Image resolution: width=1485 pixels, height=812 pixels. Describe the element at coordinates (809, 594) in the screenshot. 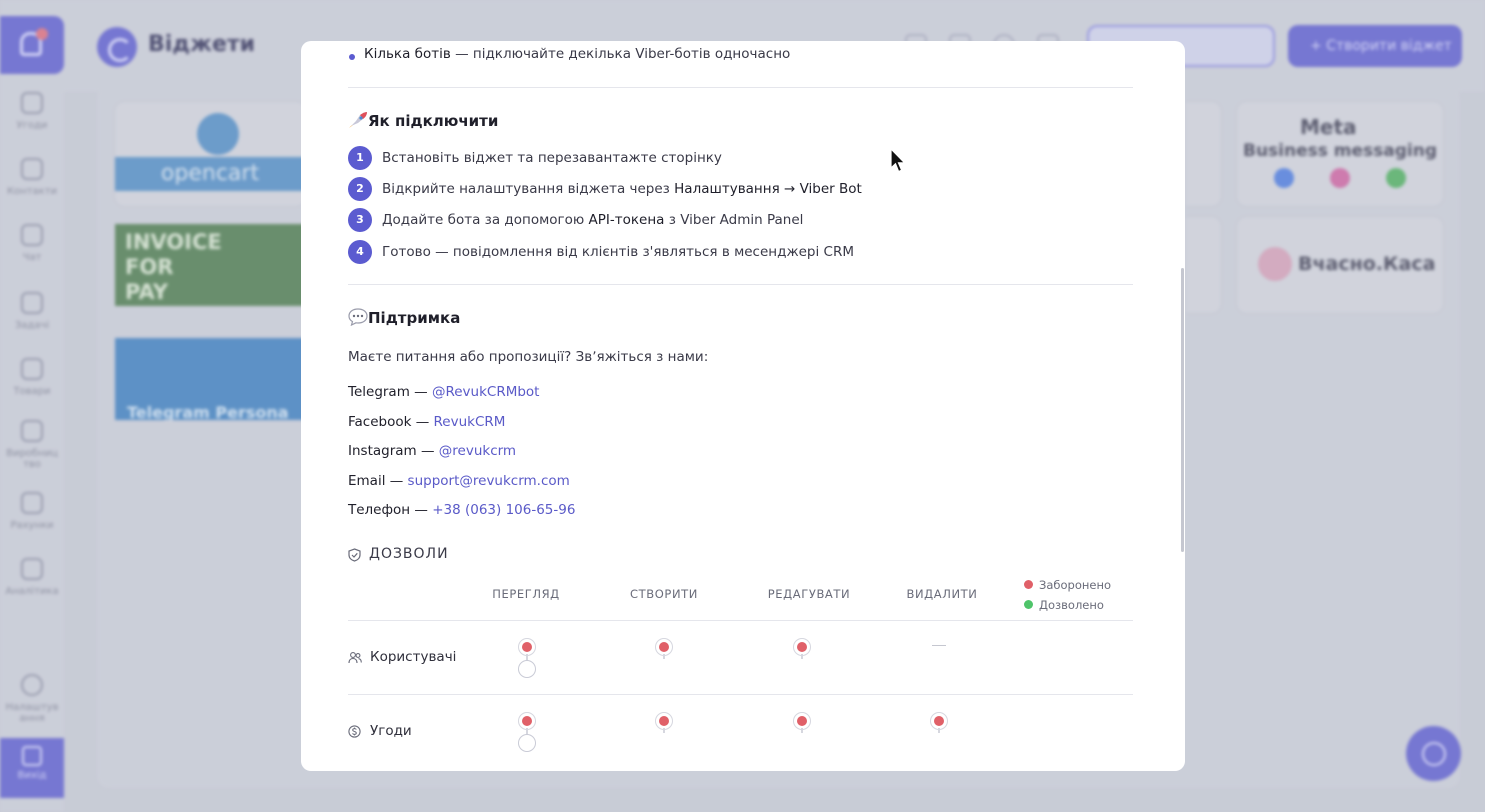

I see `column-edit: РЕДАГУВАТИ` at that location.